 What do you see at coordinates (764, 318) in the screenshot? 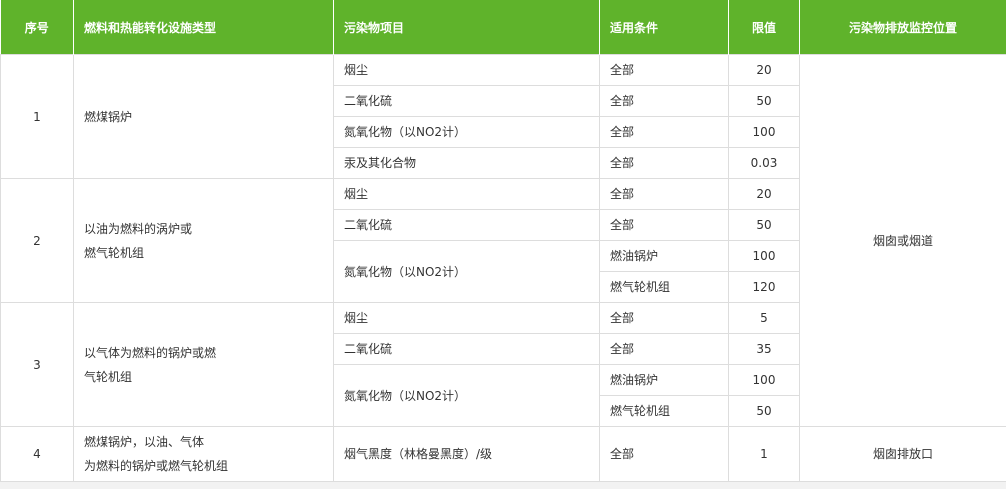
I see `cell-limit: 5` at bounding box center [764, 318].